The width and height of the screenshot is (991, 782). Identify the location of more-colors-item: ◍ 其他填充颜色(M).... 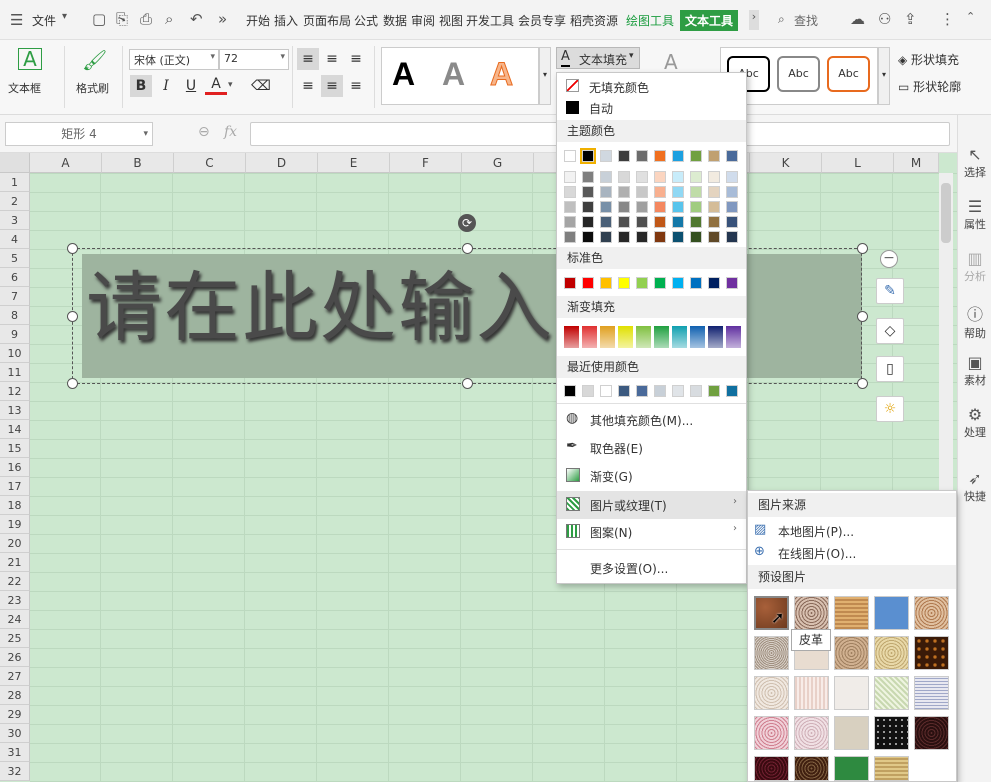
(651, 420).